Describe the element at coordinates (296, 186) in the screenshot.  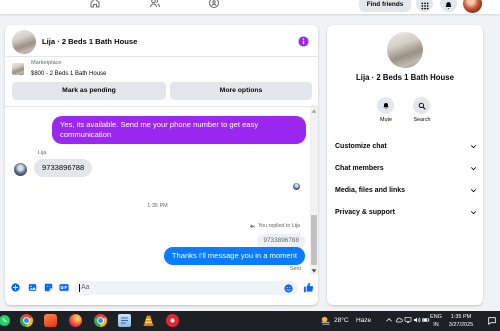
I see `seen-receipt-avatar` at that location.